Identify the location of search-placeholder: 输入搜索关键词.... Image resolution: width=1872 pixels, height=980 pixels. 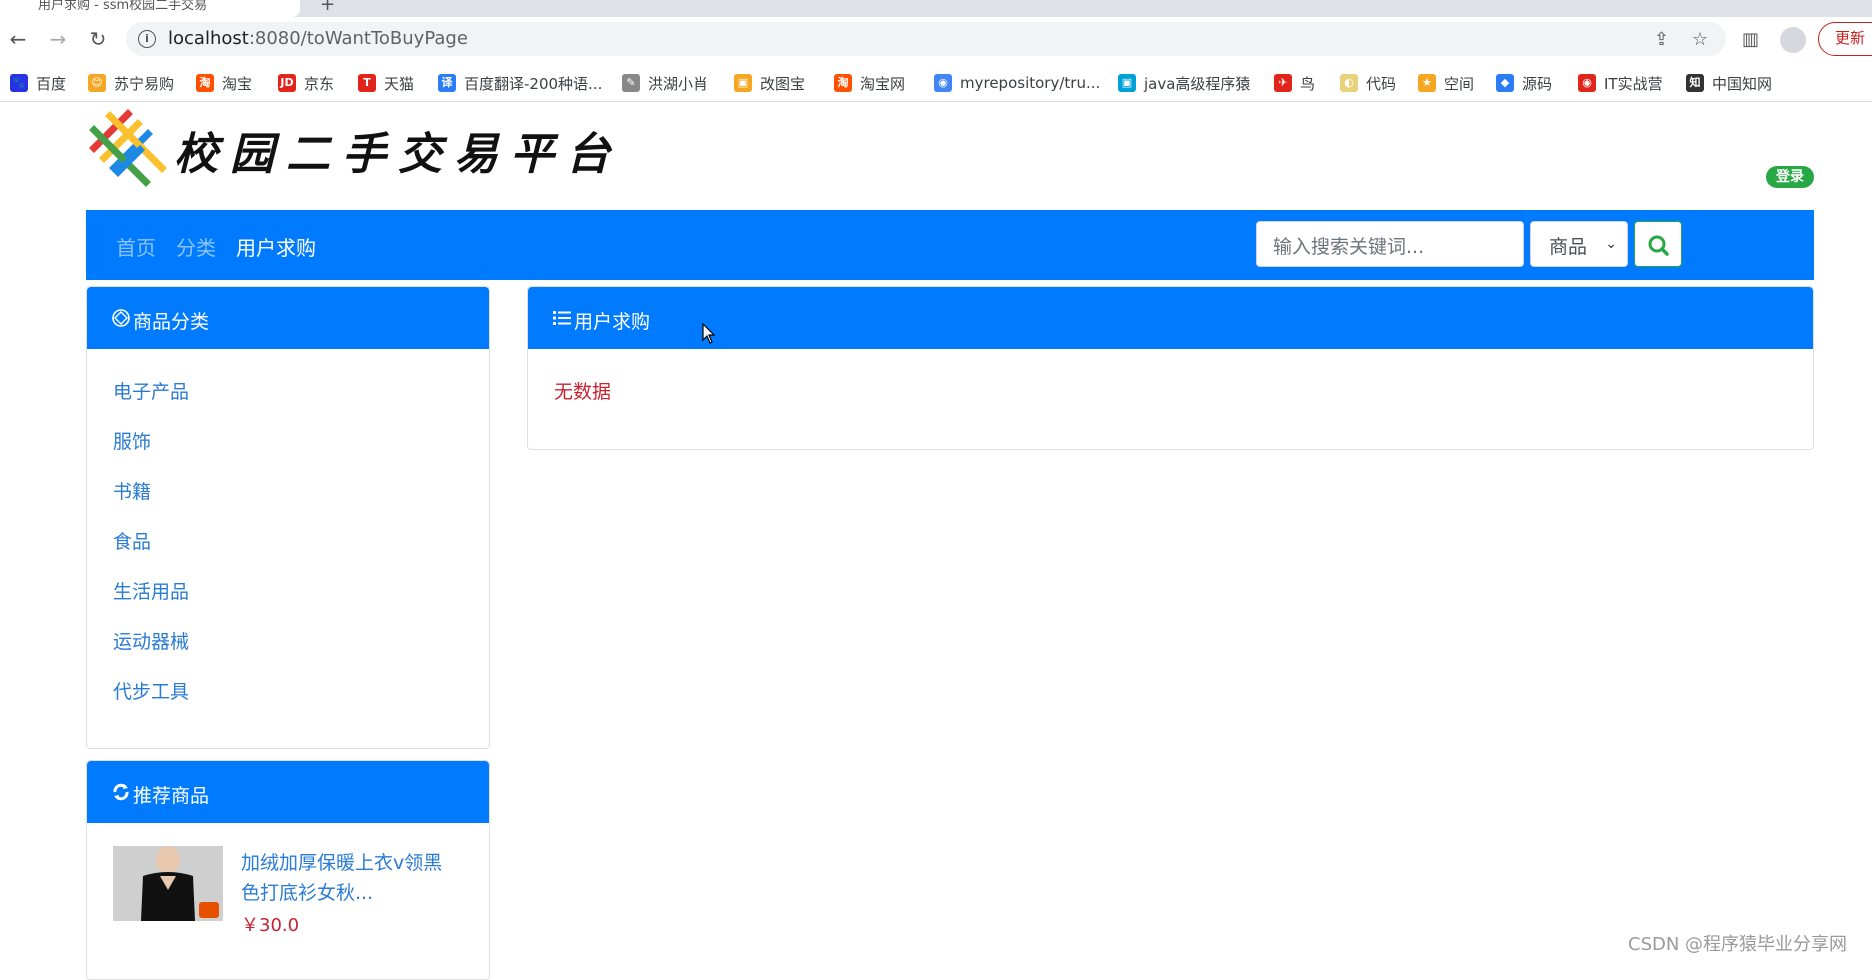
(1349, 247).